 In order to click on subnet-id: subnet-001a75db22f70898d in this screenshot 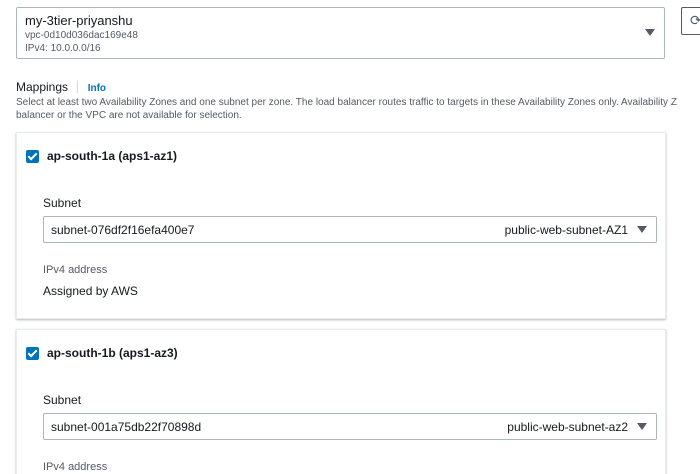, I will do `click(126, 427)`.